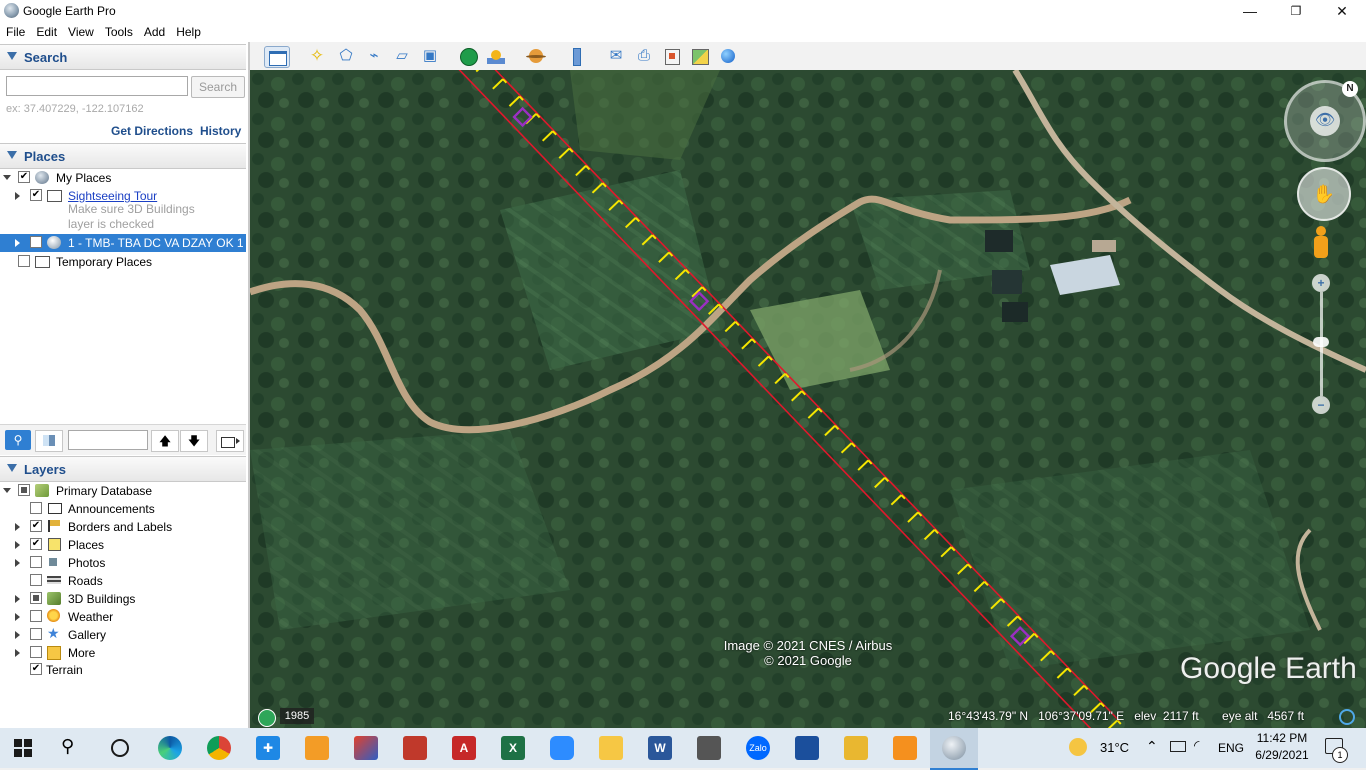 This screenshot has width=1366, height=770. What do you see at coordinates (123, 491) in the screenshot?
I see `tree-item-primary-database: Primary Database` at bounding box center [123, 491].